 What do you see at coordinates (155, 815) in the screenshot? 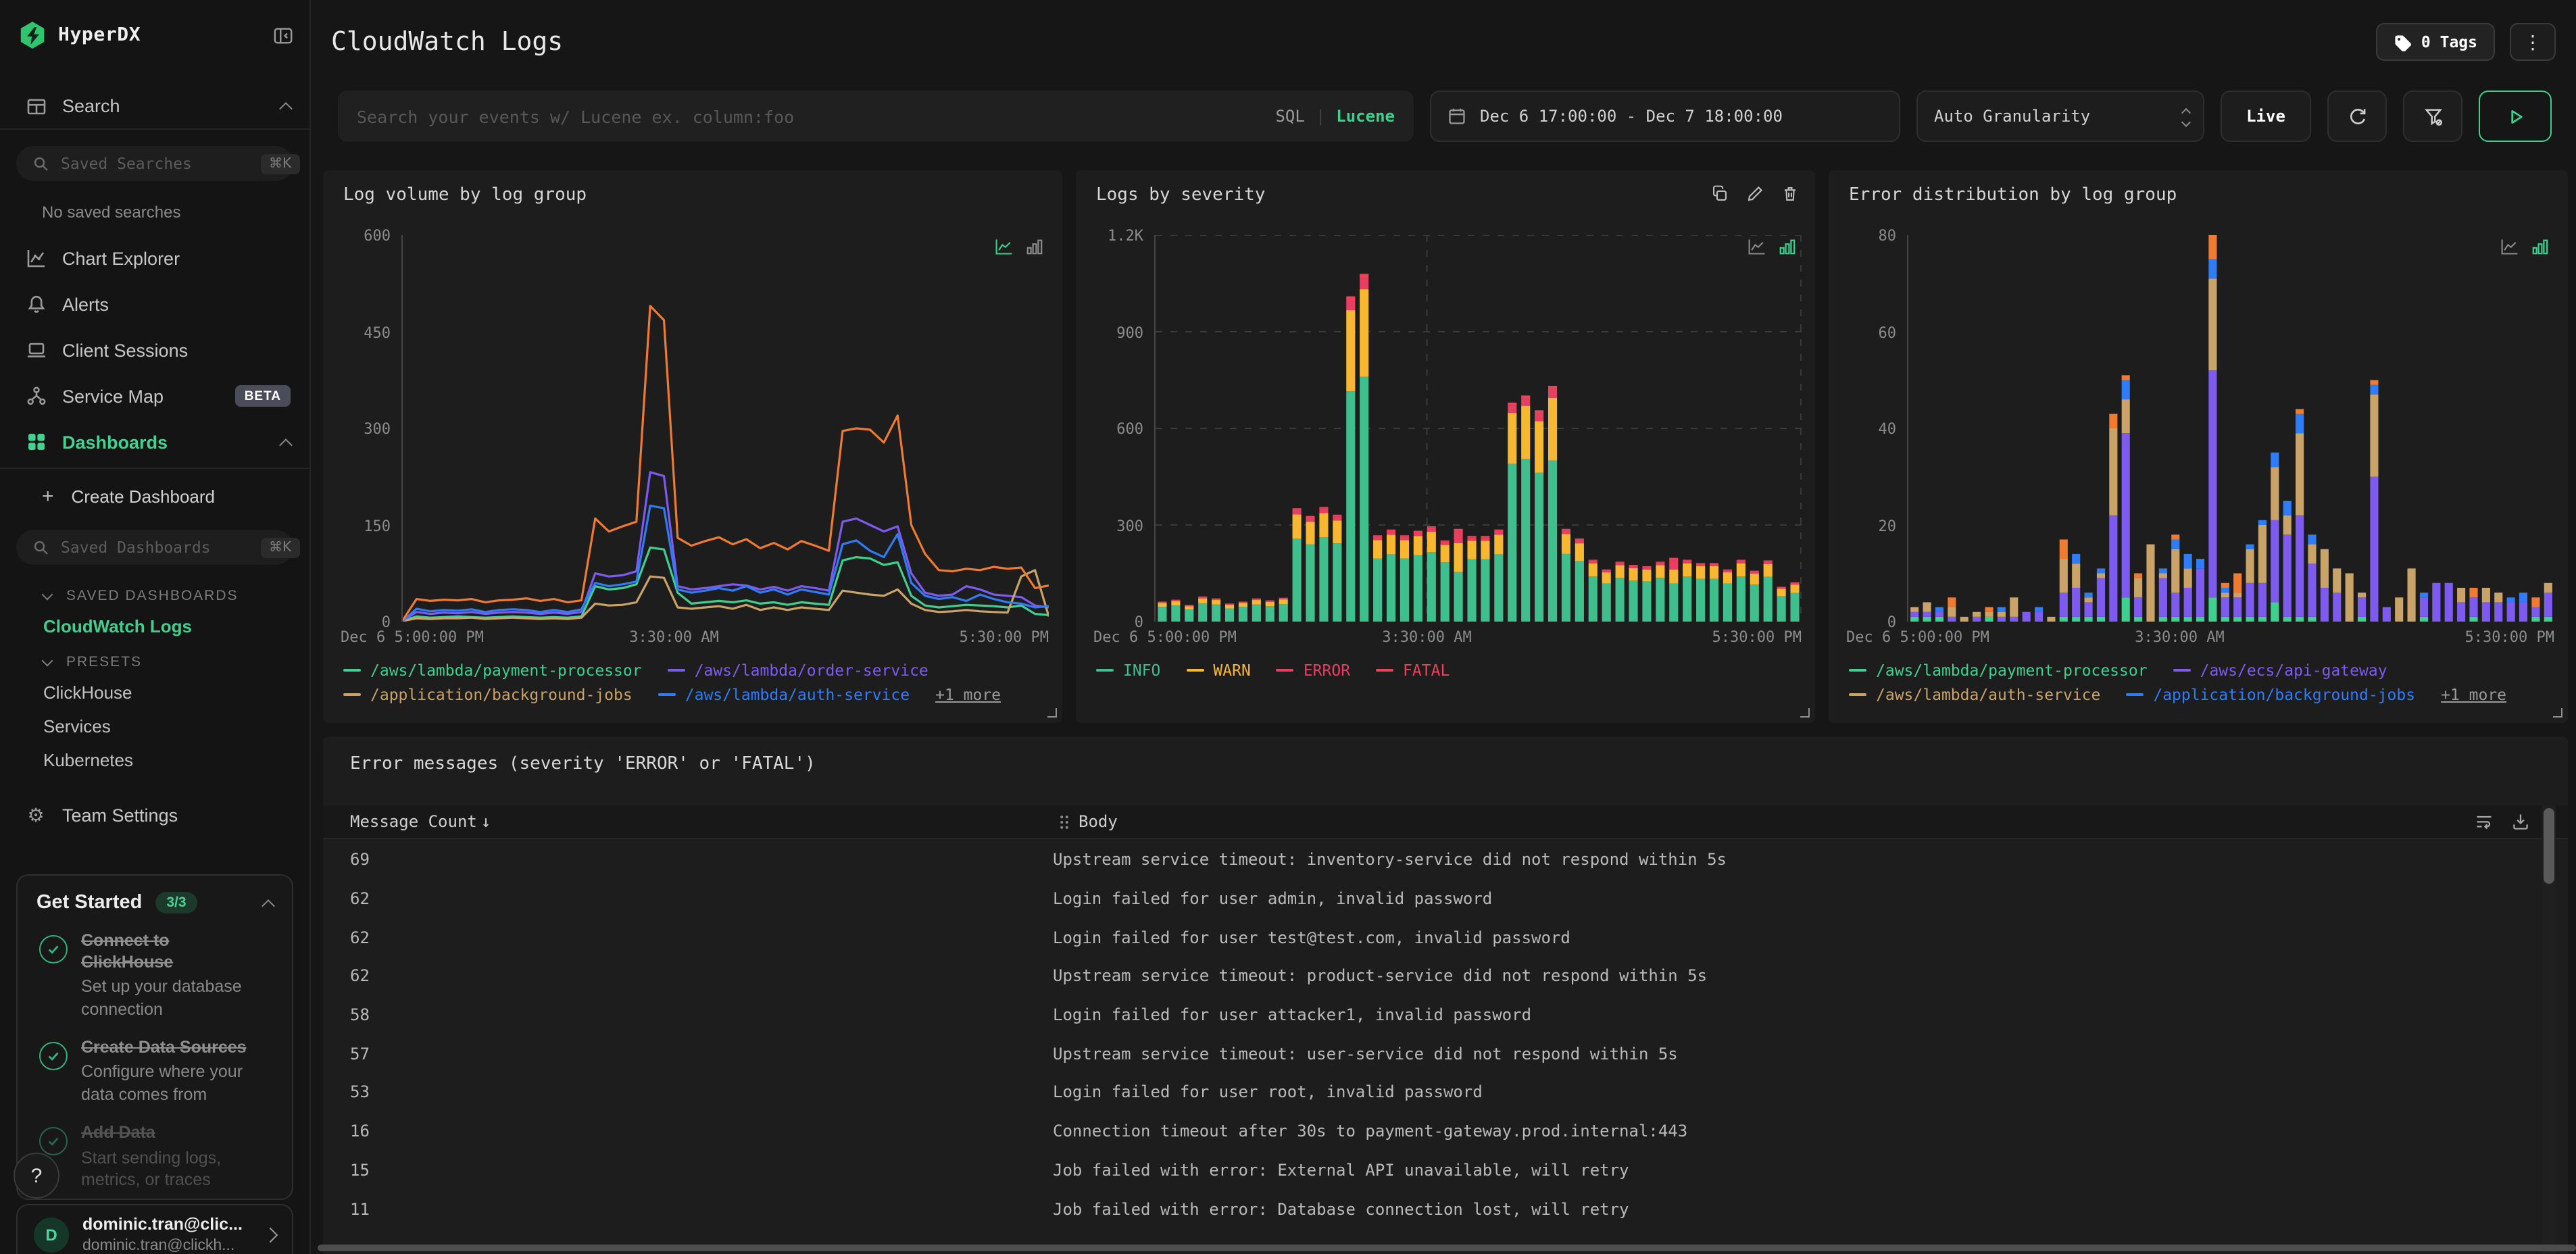
I see `sidebar-item-team-settings: ⚙ Team Settings` at bounding box center [155, 815].